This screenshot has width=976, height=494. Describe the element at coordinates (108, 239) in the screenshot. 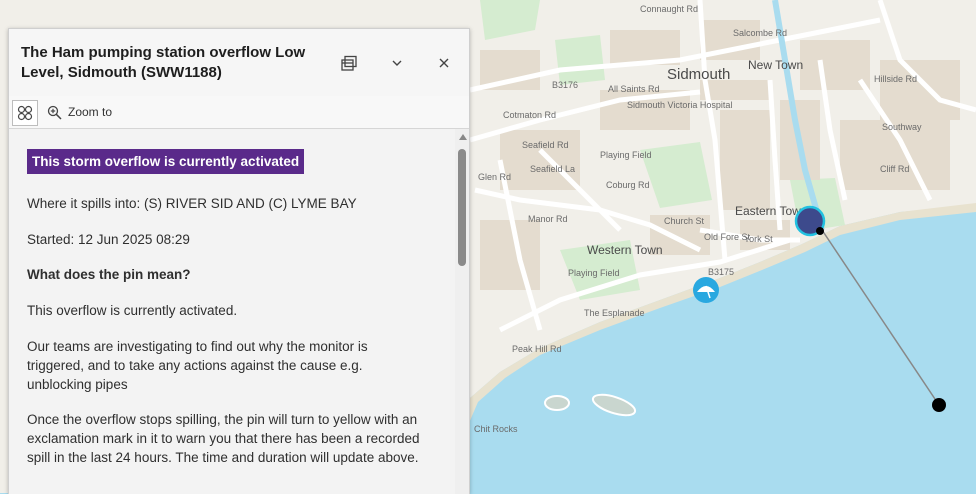

I see `started-text: Started: 12 Jun 2025 08:29` at that location.